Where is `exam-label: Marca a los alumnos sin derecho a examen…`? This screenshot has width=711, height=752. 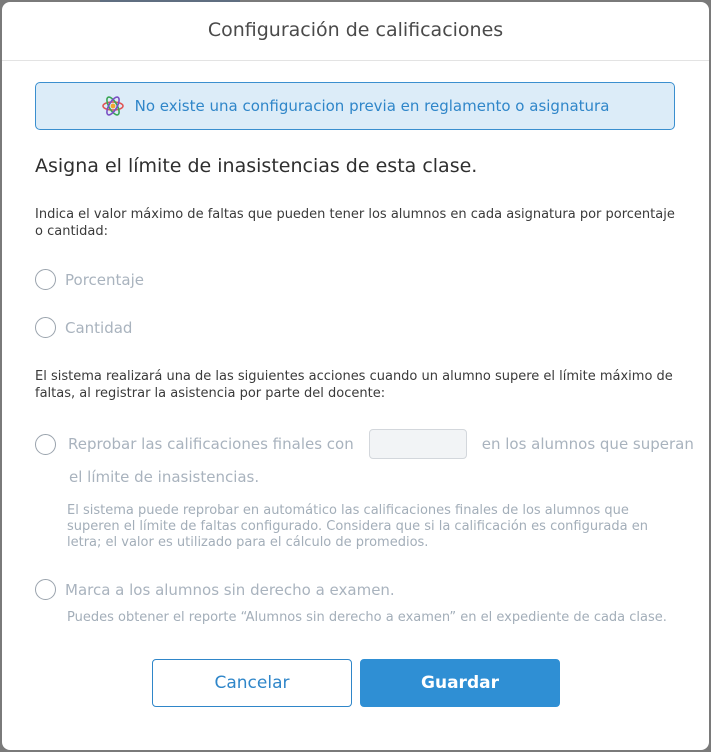
exam-label: Marca a los alumnos sin derecho a examen… is located at coordinates (230, 589).